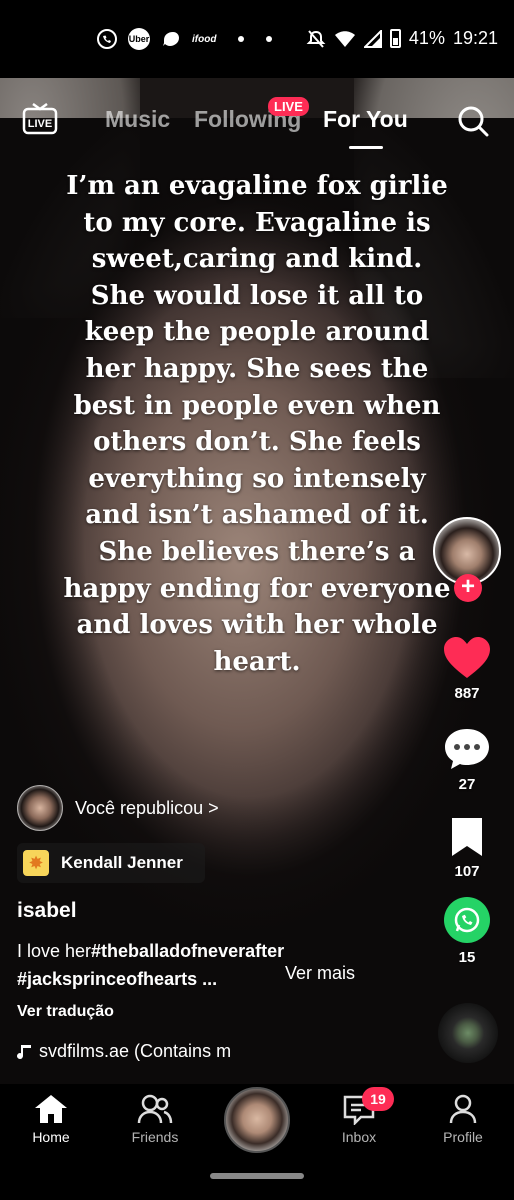 Image resolution: width=514 pixels, height=1200 pixels. I want to click on tagged-user-label: Kendall Jenner, so click(122, 862).